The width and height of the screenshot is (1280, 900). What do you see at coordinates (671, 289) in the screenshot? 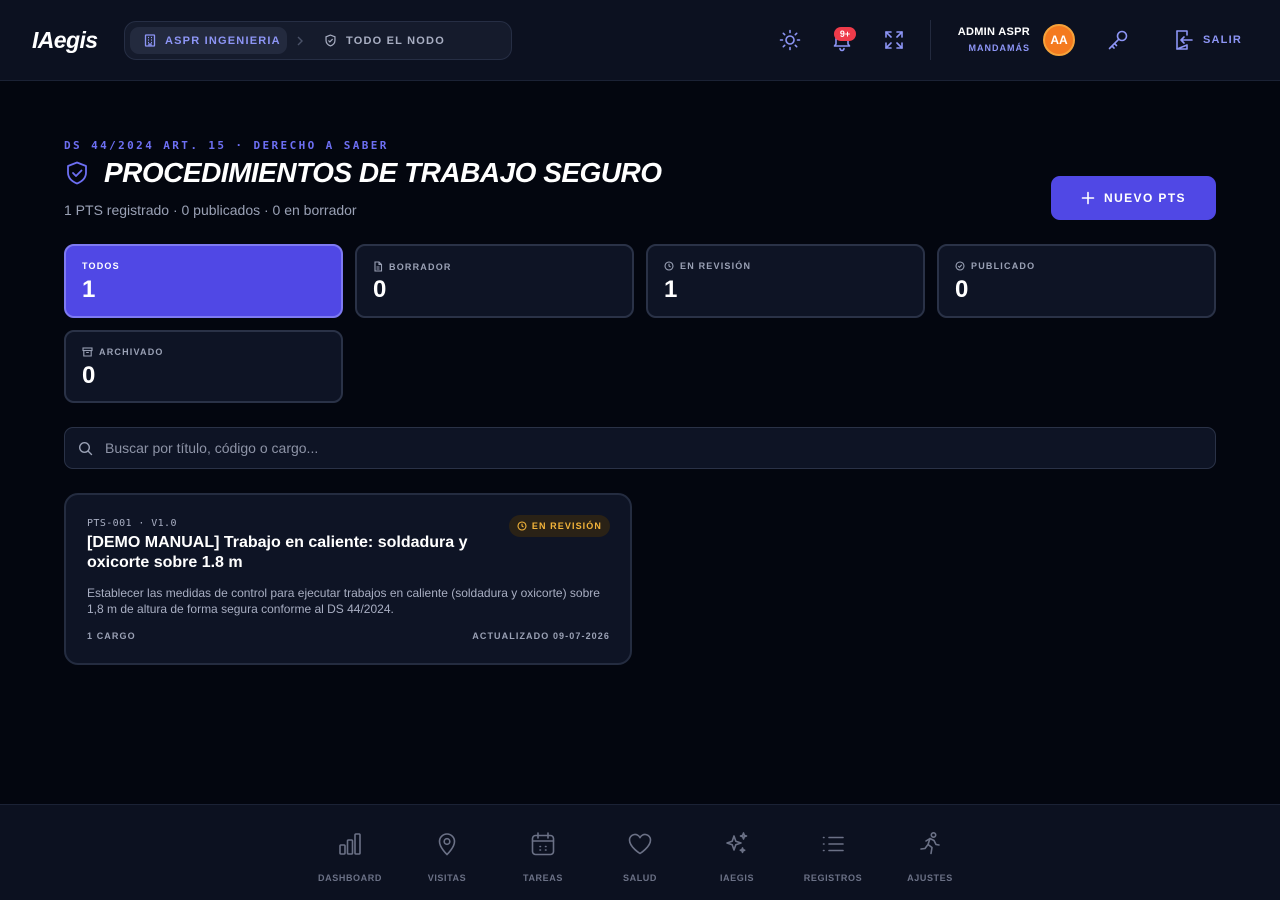
I see `stat-value-en-revision: 1` at bounding box center [671, 289].